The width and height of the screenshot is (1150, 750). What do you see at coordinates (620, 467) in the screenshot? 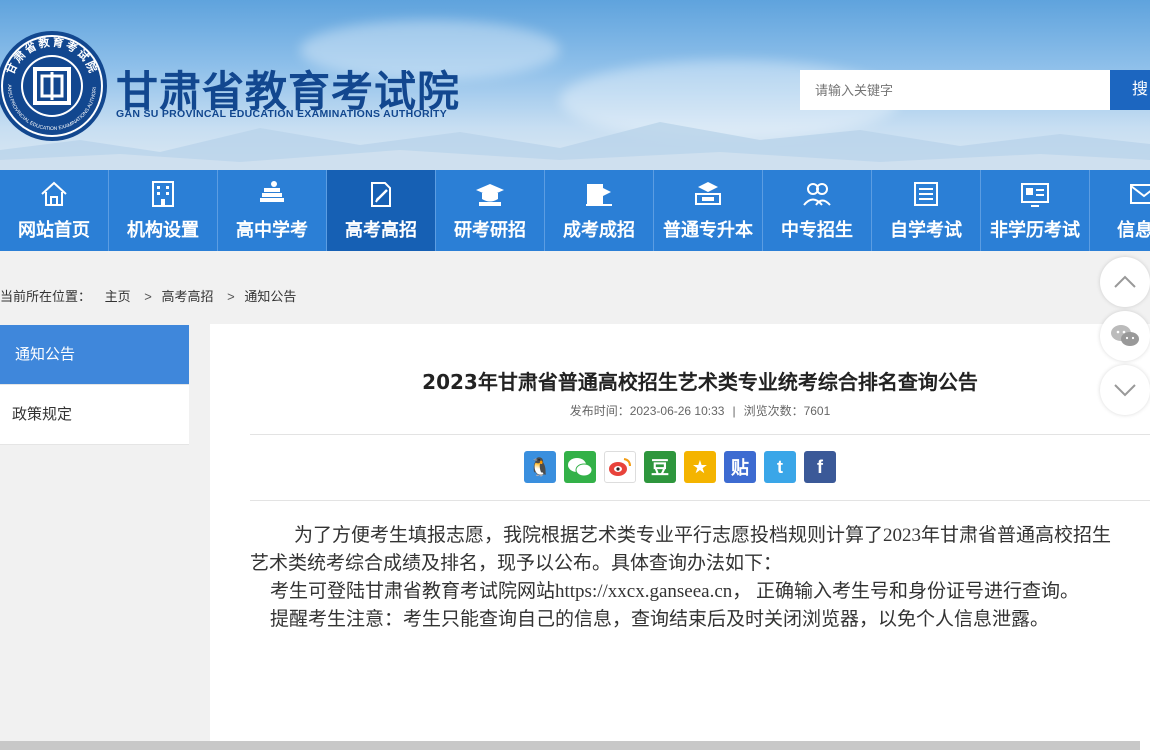
I see `weibo-icon` at bounding box center [620, 467].